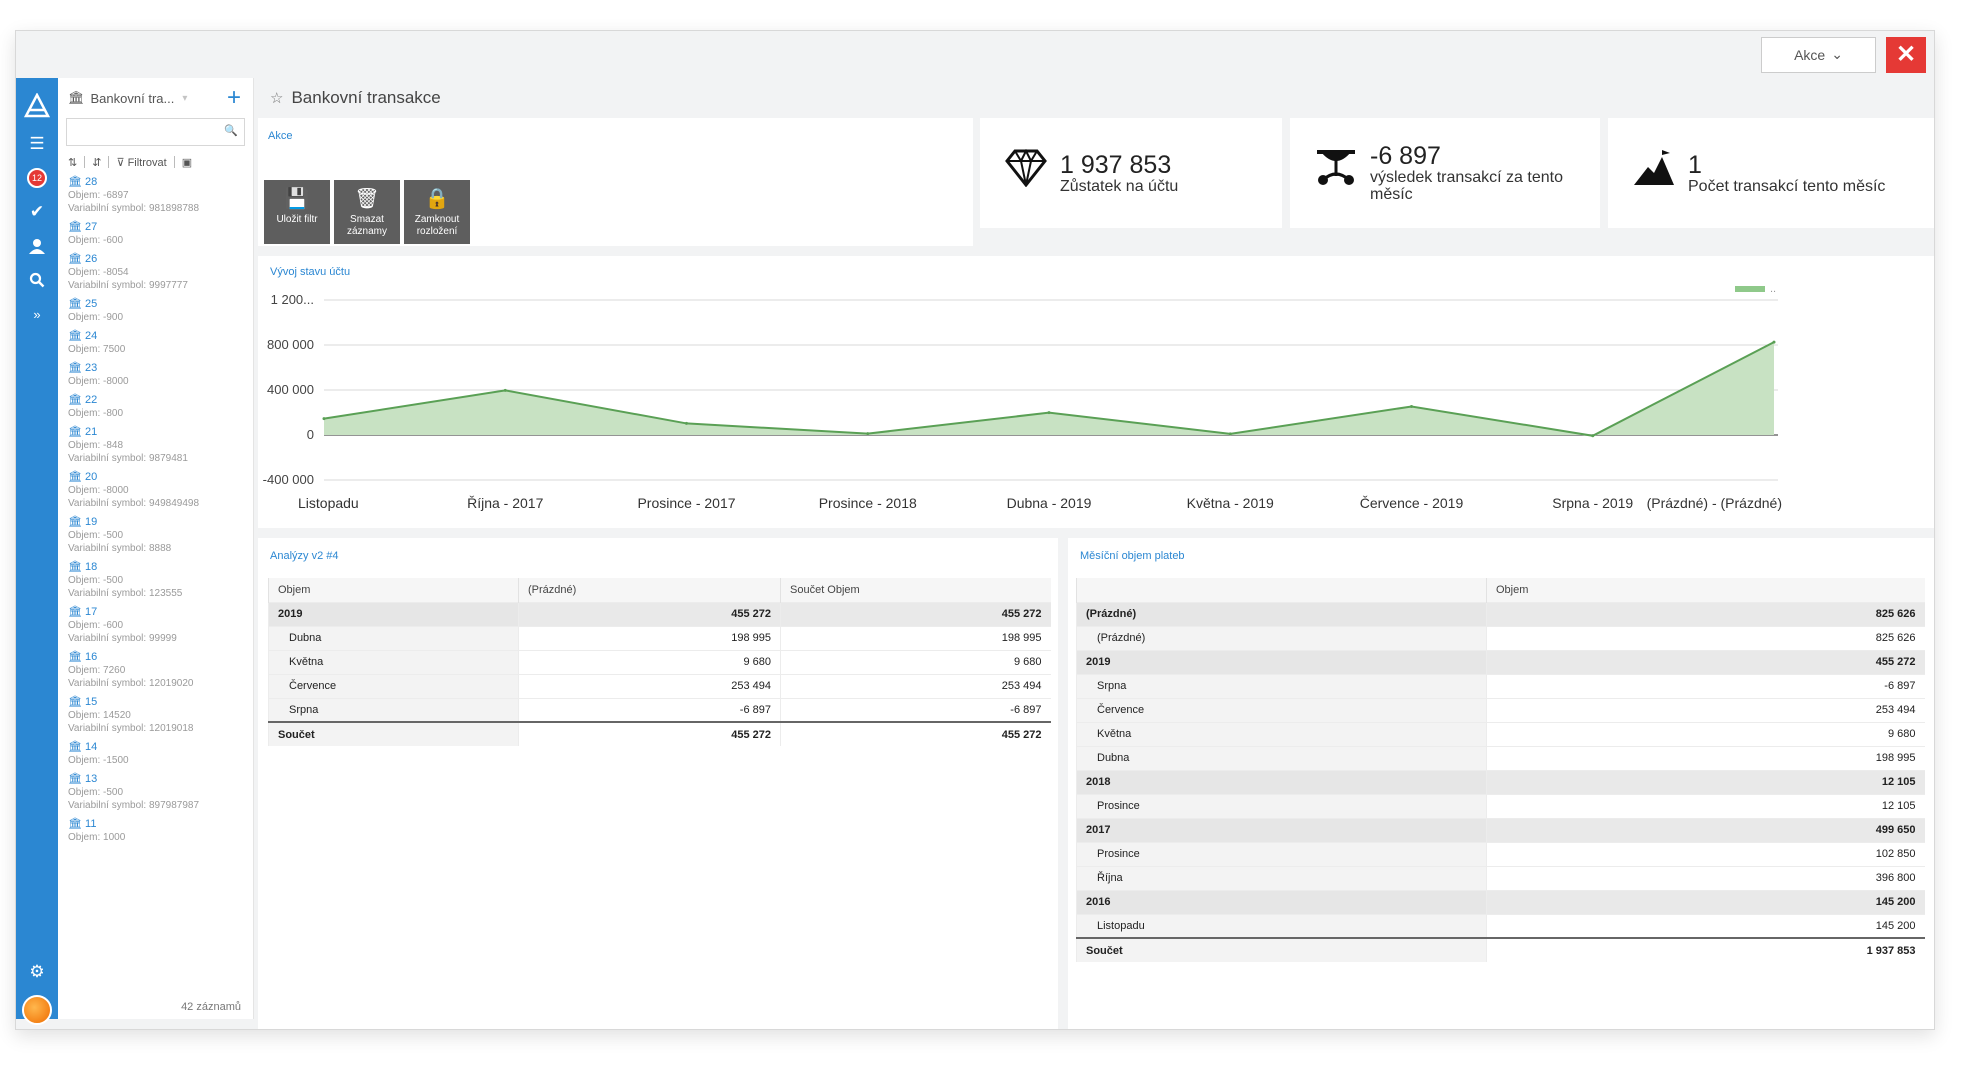 This screenshot has width=1968, height=1080. I want to click on table-row: Srpna -6 897 -6 897, so click(659, 709).